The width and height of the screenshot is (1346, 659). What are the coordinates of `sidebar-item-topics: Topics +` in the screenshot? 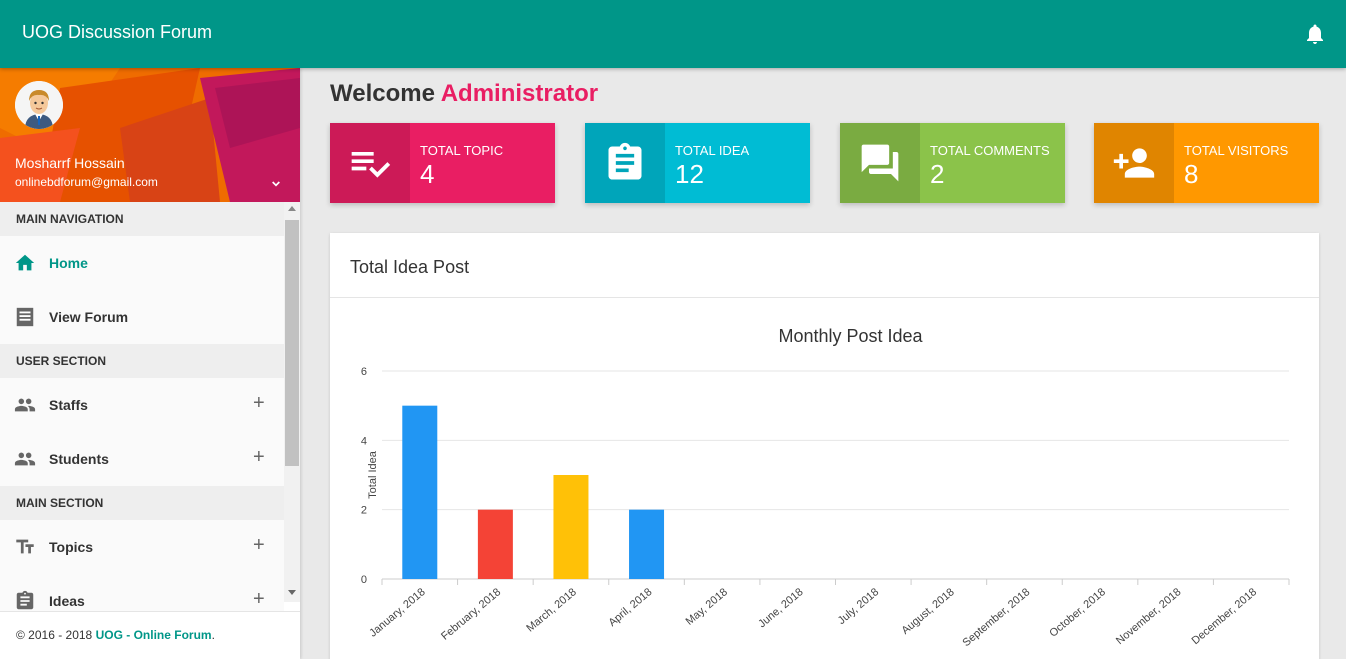 It's located at (142, 547).